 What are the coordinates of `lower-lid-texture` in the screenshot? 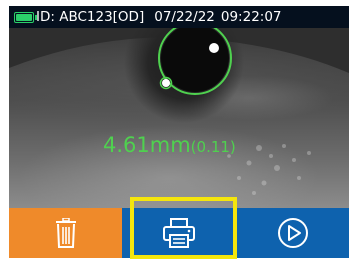 It's located at (269, 169).